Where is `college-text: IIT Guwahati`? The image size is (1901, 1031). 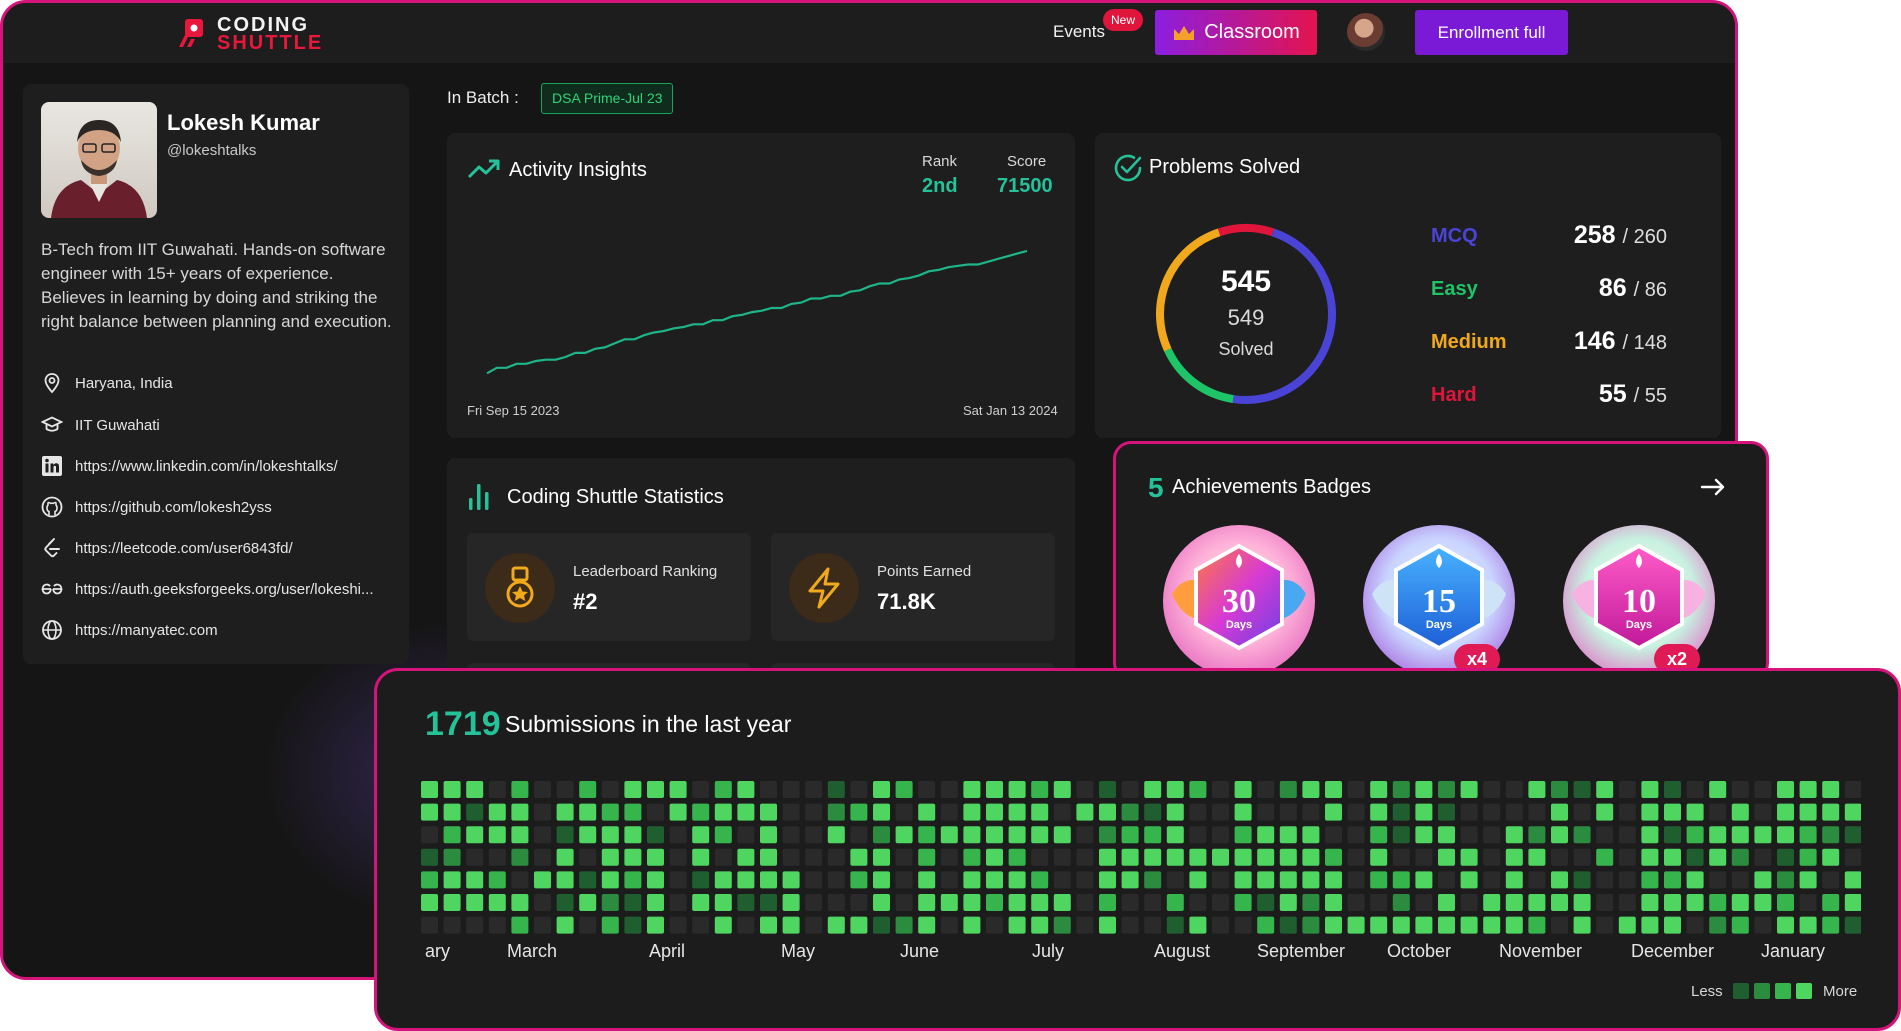
college-text: IIT Guwahati is located at coordinates (117, 425).